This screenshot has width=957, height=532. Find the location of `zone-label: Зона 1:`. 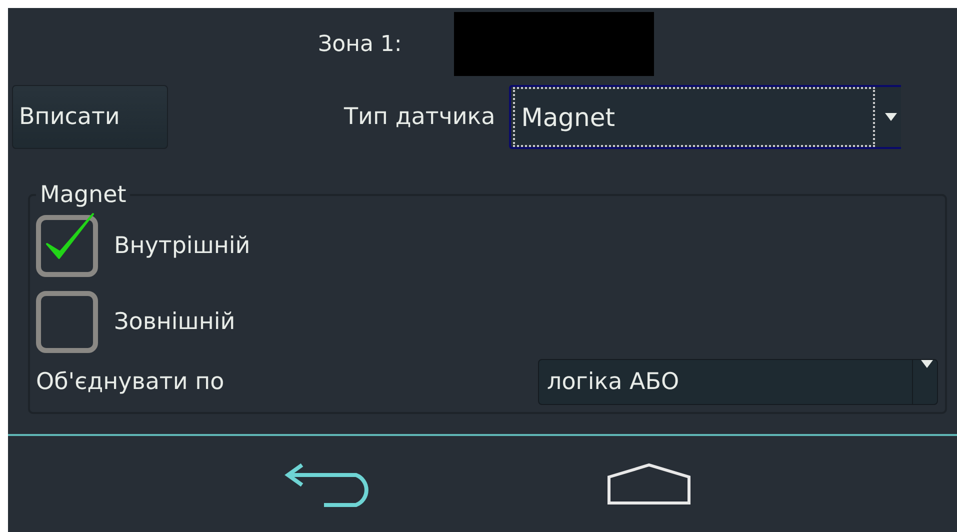

zone-label: Зона 1: is located at coordinates (360, 44).